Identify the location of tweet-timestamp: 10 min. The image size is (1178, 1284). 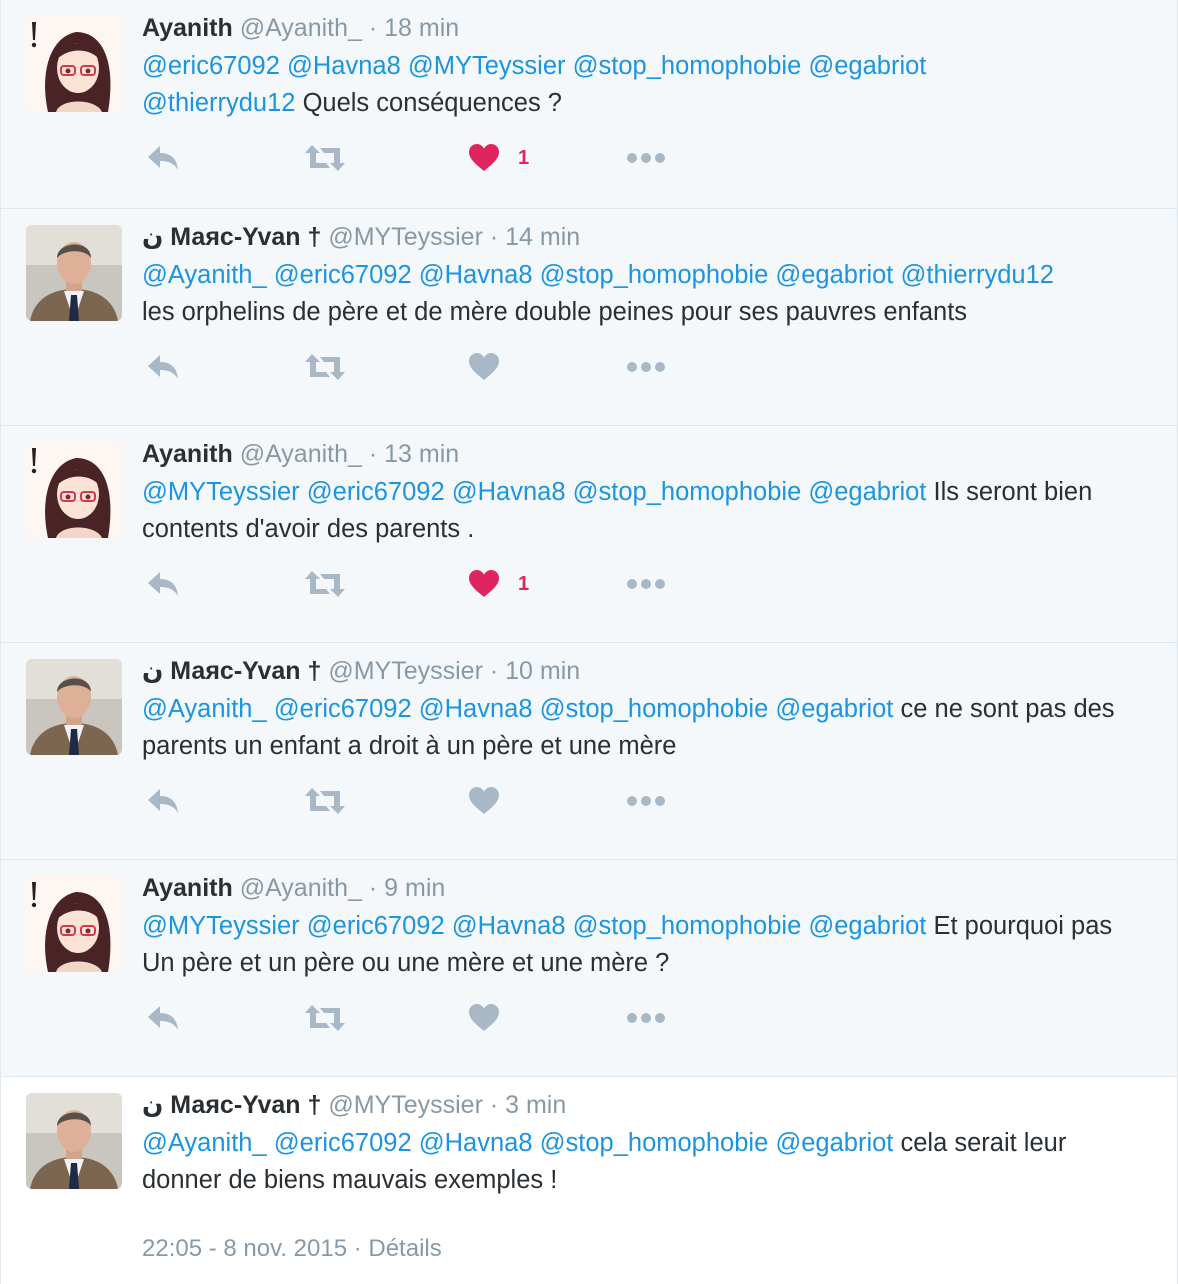
(542, 671).